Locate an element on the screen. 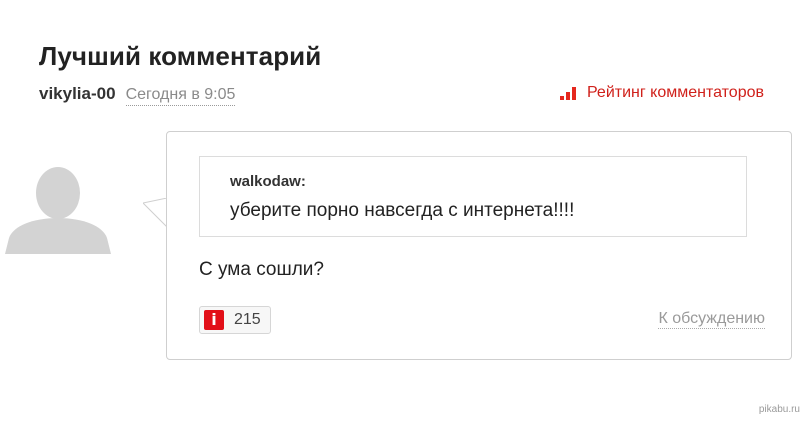 This screenshot has height=421, width=806. quoted-author: walkodaw: is located at coordinates (268, 181).